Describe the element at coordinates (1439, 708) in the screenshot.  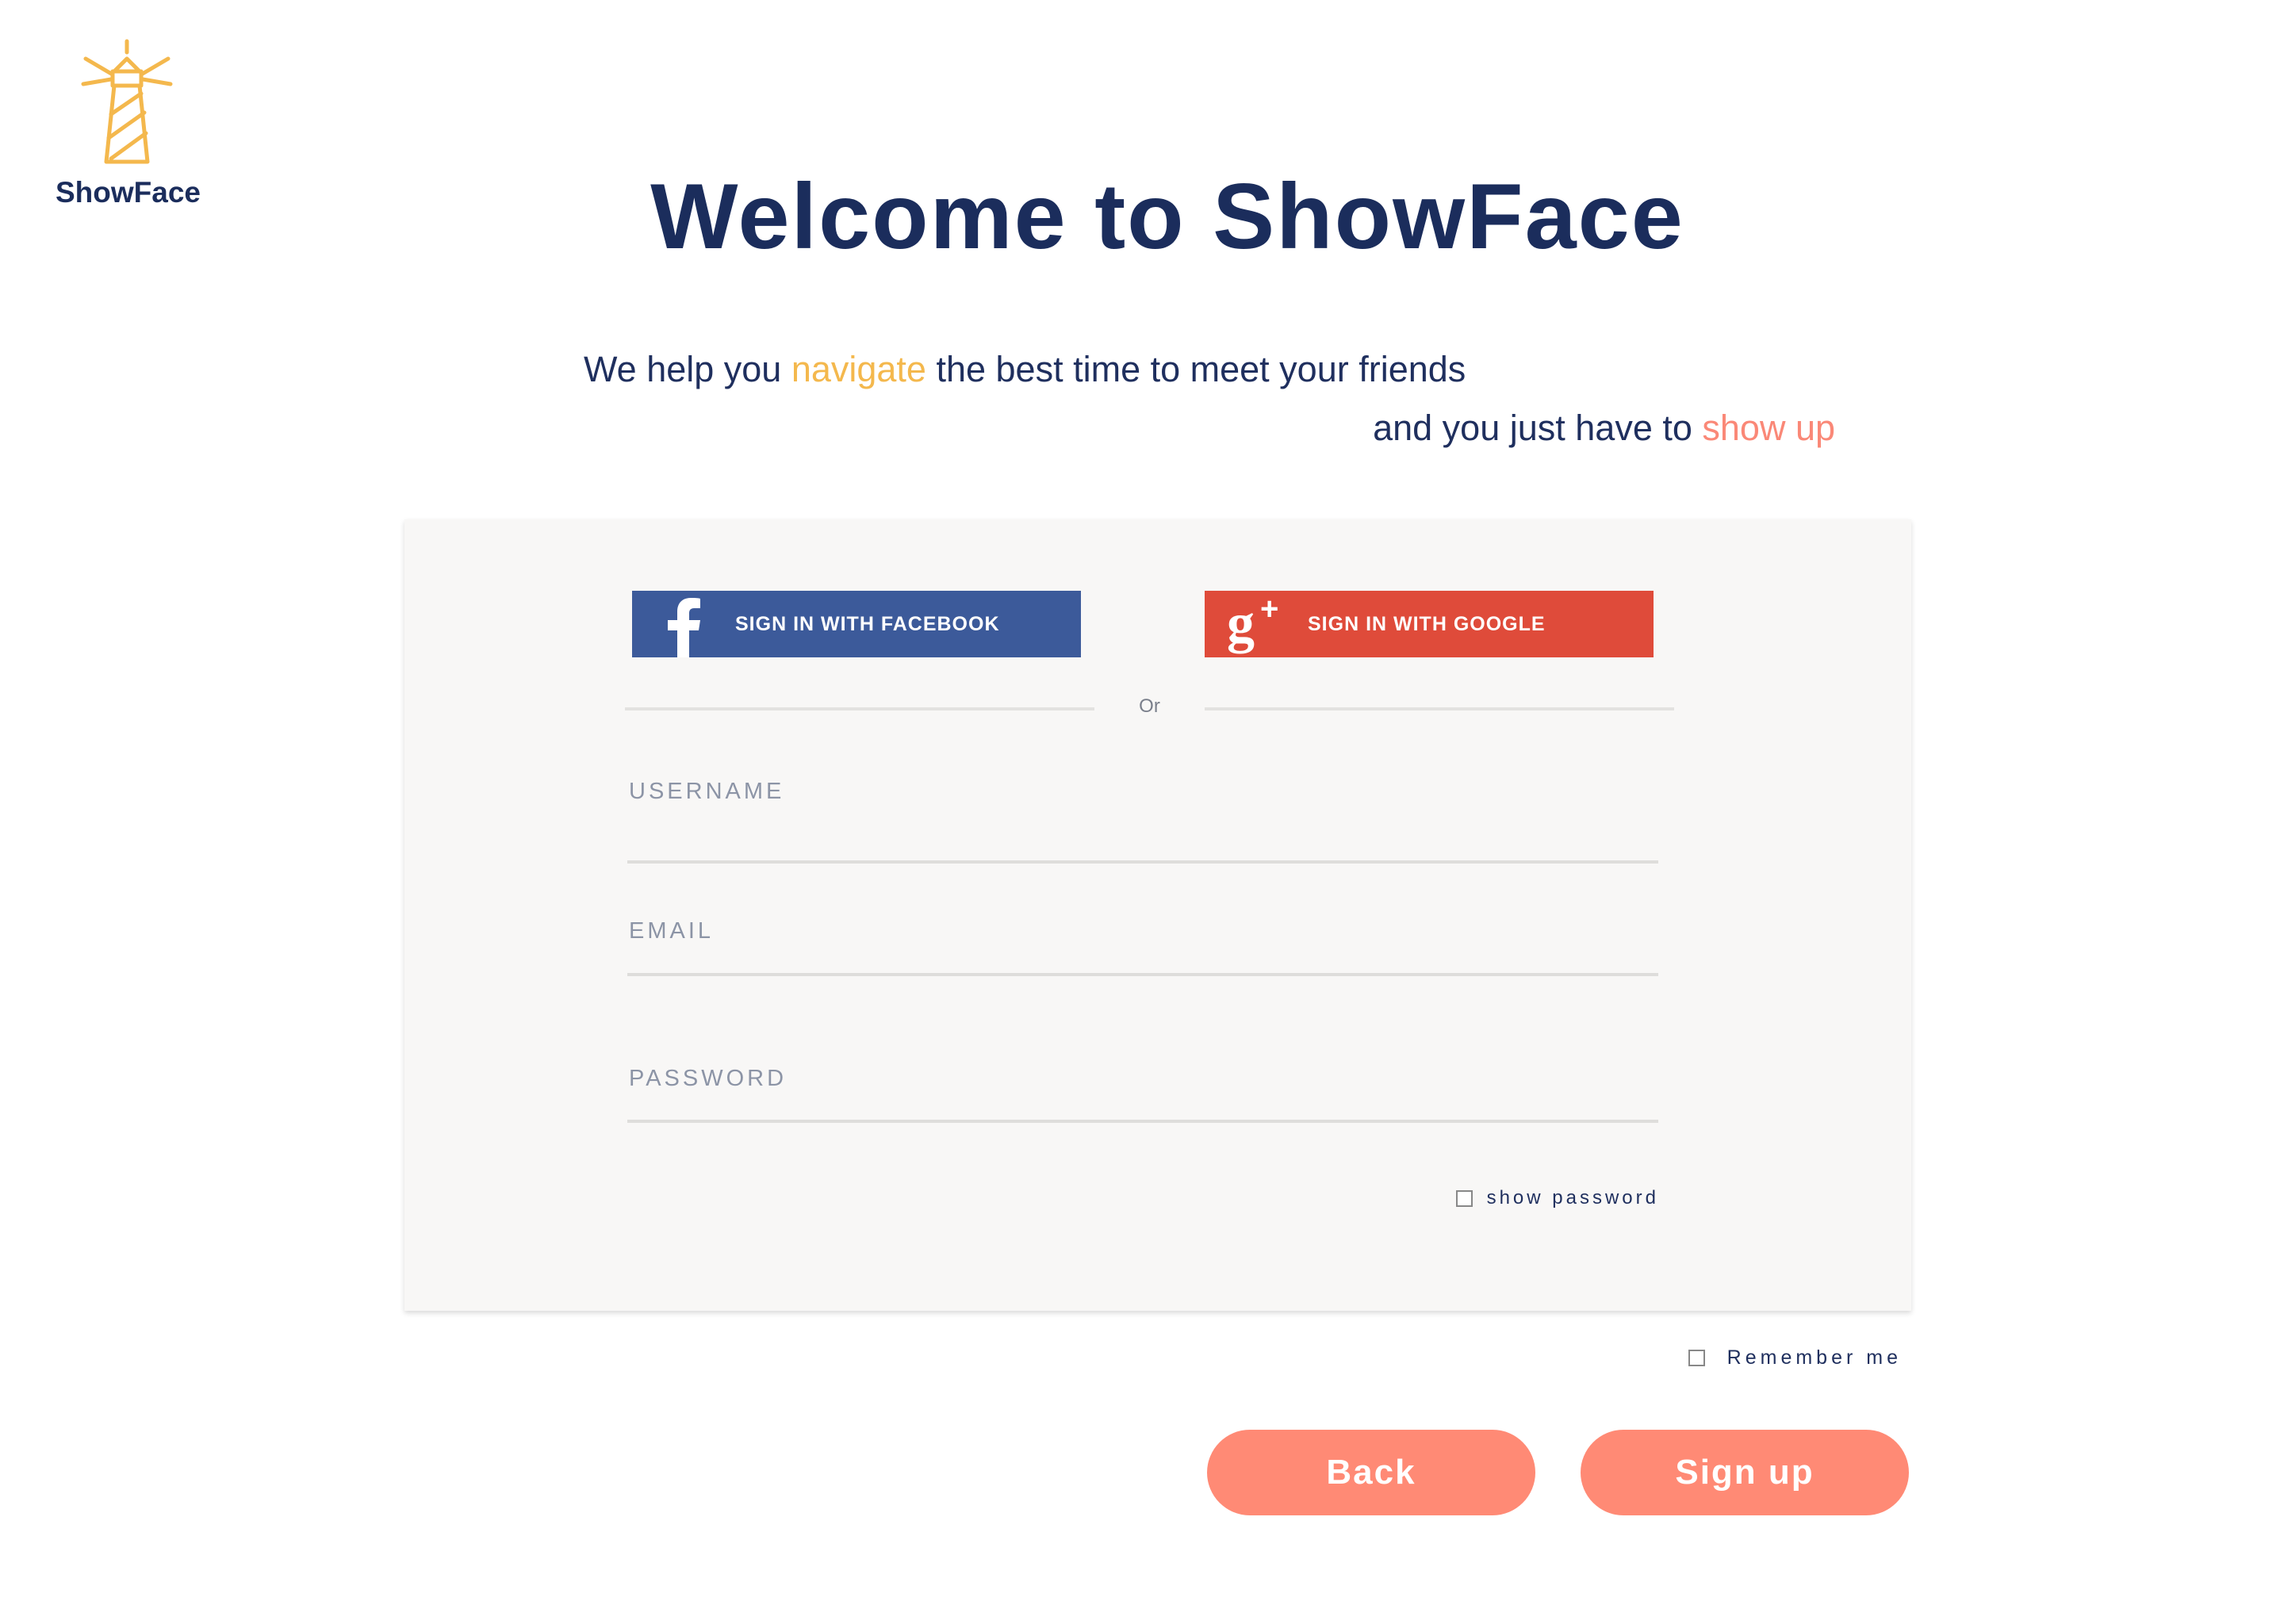
I see `divider-right` at that location.